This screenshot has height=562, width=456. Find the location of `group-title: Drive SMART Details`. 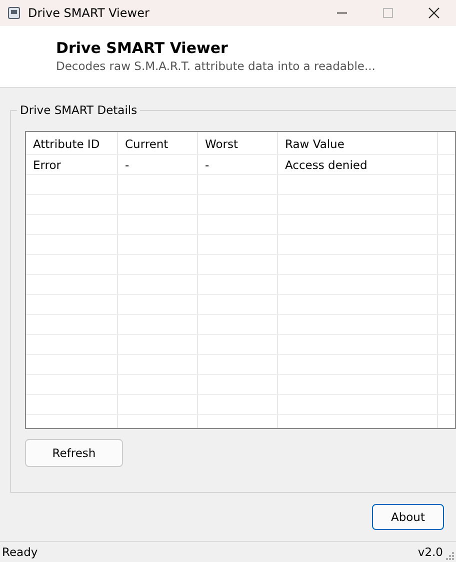

group-title: Drive SMART Details is located at coordinates (78, 110).